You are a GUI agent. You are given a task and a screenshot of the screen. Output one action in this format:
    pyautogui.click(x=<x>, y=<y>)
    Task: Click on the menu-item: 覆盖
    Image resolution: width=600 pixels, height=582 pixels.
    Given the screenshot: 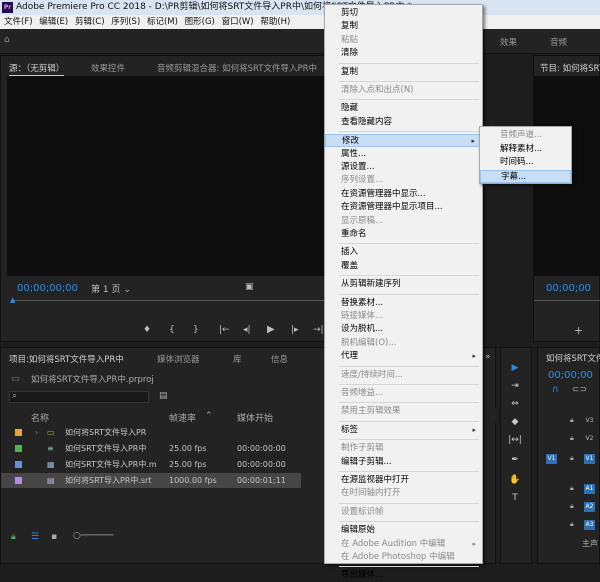 What is the action you would take?
    pyautogui.click(x=403, y=266)
    